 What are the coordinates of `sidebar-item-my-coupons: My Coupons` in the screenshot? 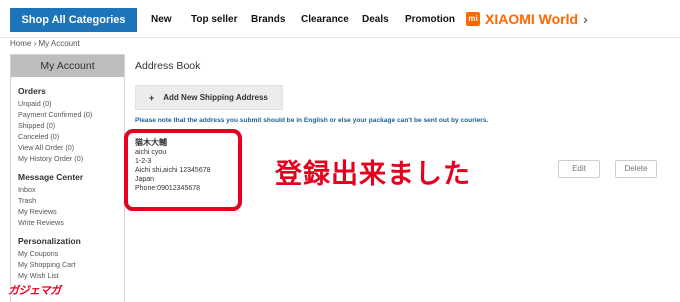 It's located at (67, 253).